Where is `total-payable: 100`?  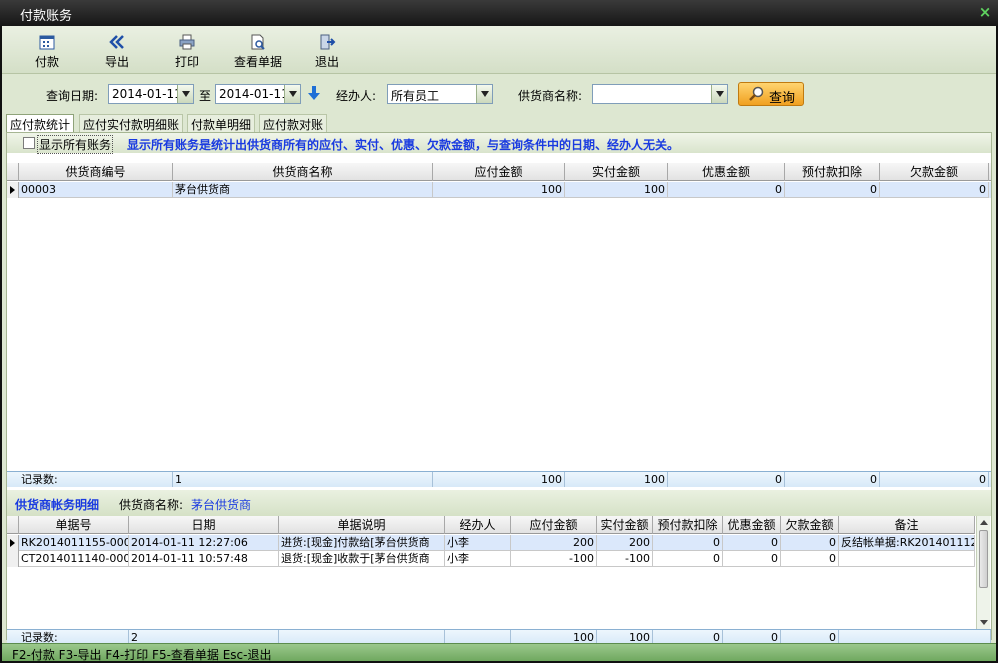
total-payable: 100 is located at coordinates (499, 479).